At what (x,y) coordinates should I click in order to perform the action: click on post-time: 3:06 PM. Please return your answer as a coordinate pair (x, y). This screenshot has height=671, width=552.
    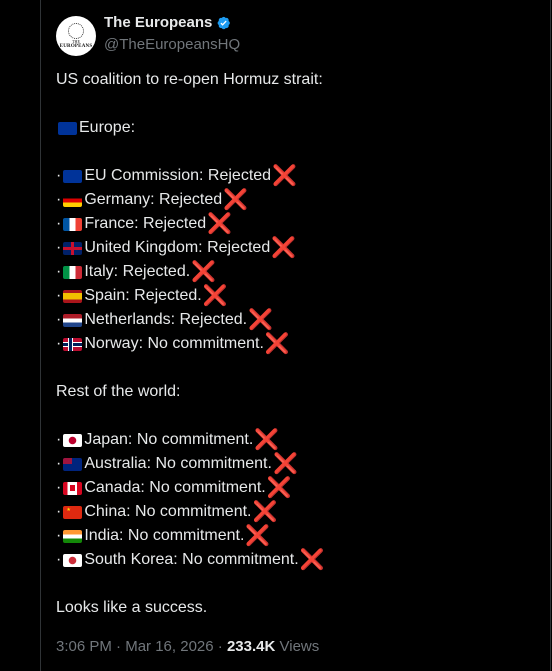
    Looking at the image, I should click on (84, 646).